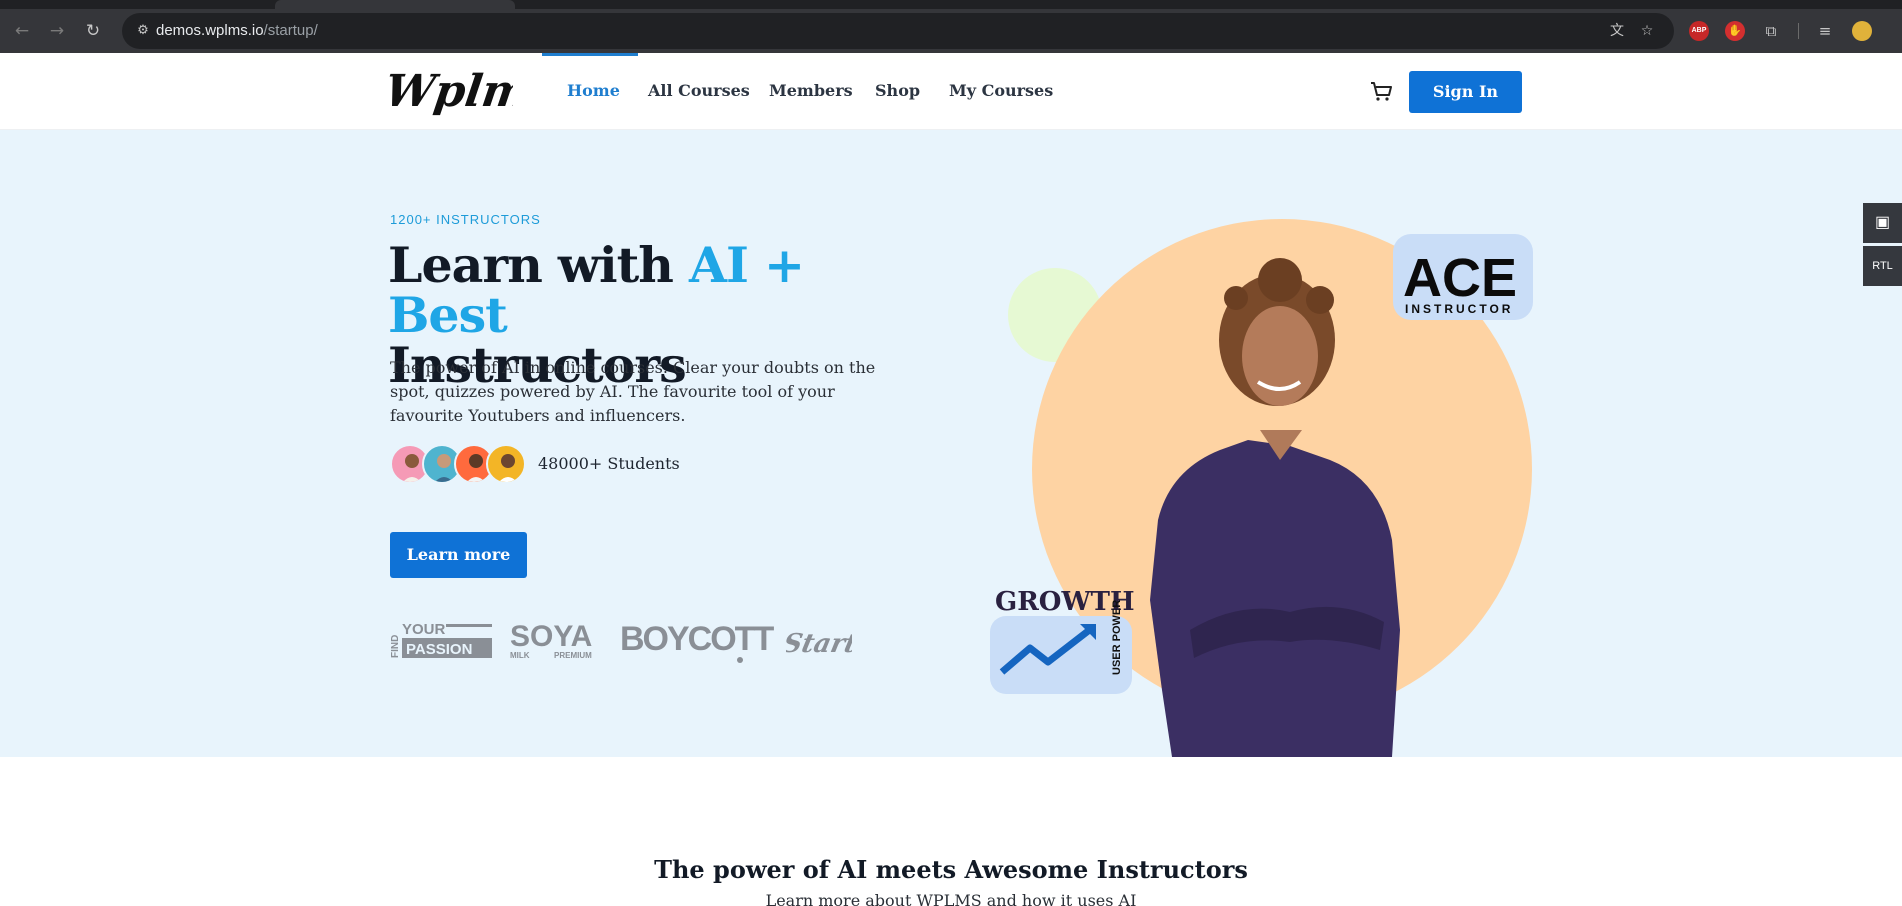  What do you see at coordinates (951, 4) in the screenshot?
I see `tab-strip` at bounding box center [951, 4].